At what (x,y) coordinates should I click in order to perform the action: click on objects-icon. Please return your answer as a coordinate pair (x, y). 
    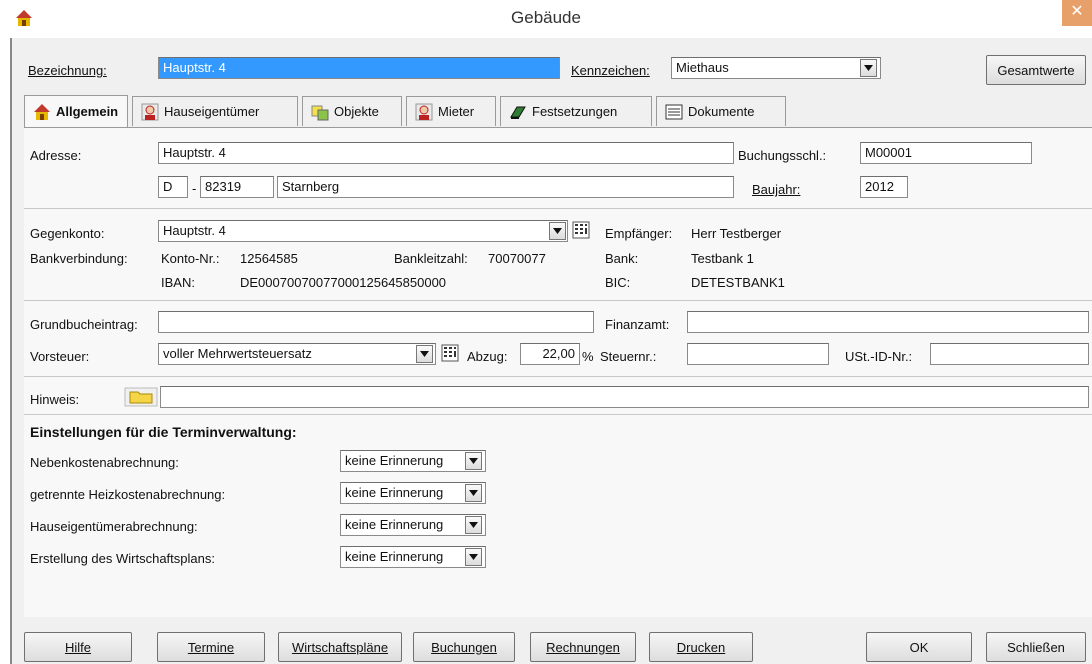
    Looking at the image, I should click on (320, 112).